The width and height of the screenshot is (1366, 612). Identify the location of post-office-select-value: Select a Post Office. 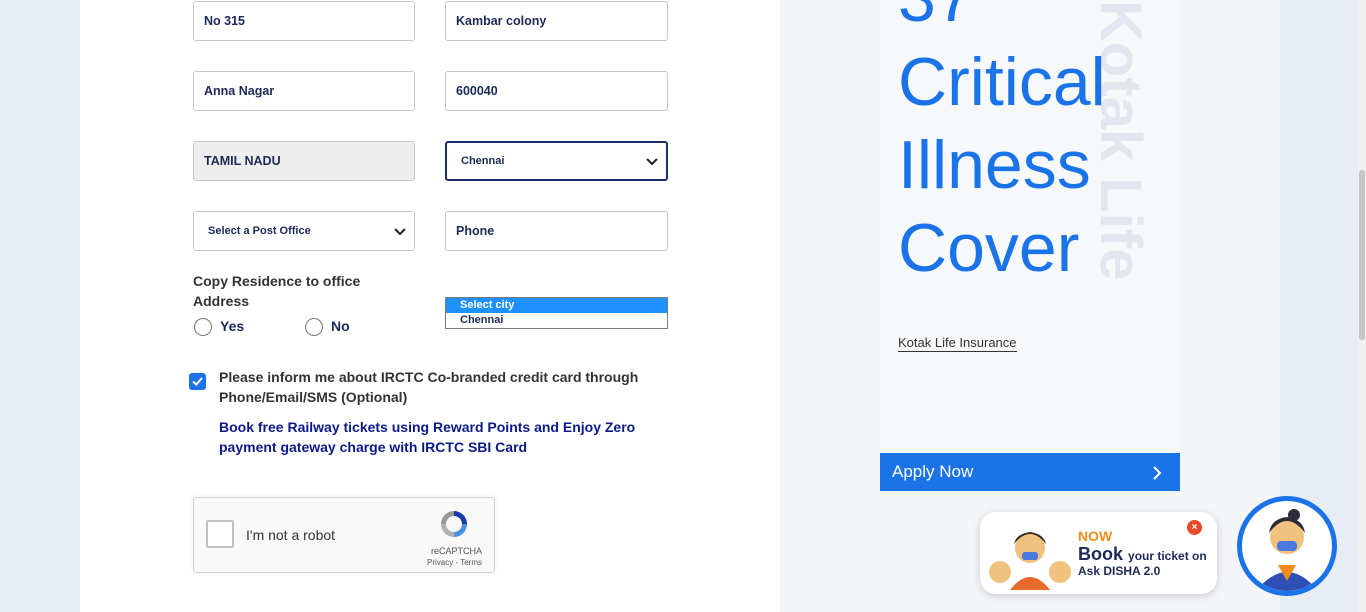
(259, 231).